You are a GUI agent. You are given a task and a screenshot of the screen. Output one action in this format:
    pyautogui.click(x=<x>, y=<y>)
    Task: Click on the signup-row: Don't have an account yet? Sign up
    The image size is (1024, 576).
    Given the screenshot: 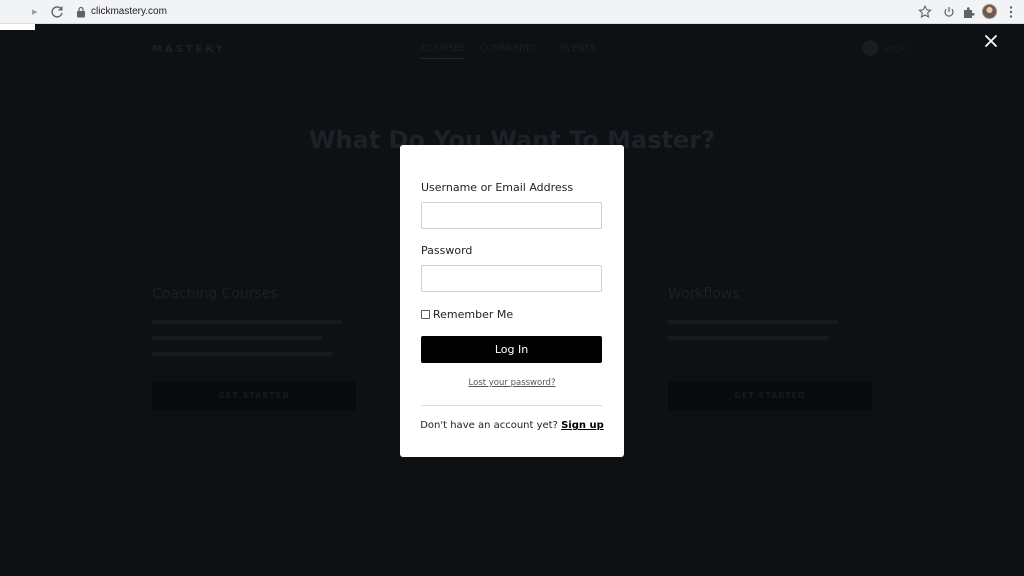 What is the action you would take?
    pyautogui.click(x=512, y=425)
    